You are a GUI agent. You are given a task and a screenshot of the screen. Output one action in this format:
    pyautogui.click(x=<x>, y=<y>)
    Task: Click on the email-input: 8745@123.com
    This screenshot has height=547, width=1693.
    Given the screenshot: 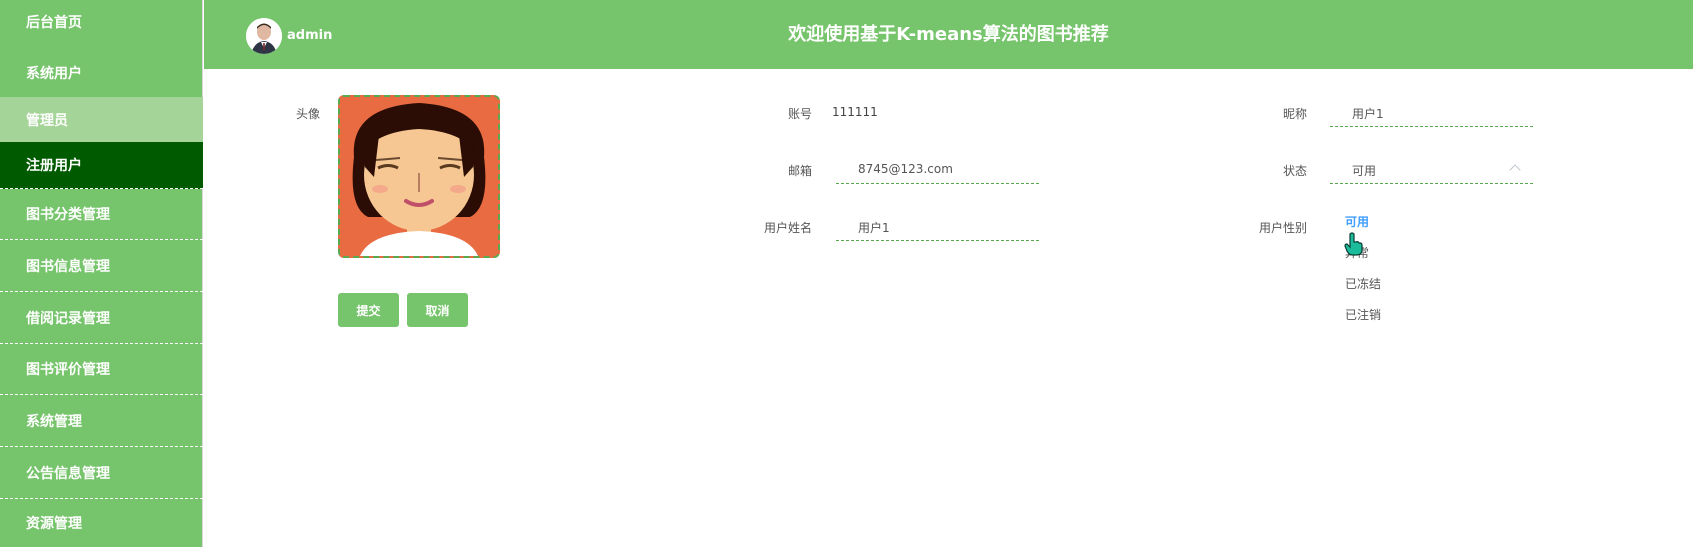 What is the action you would take?
    pyautogui.click(x=937, y=169)
    